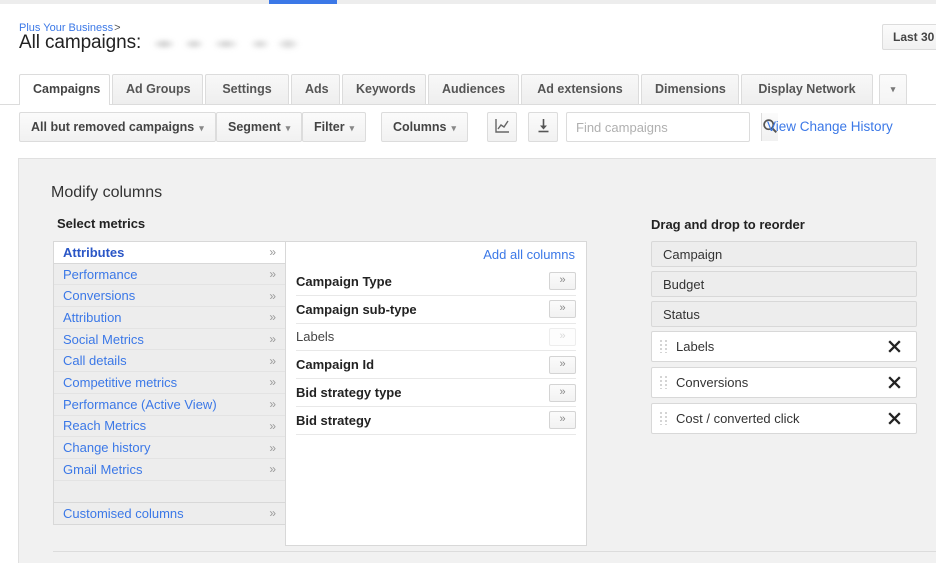  I want to click on campaign-scope-filter-button: All but removed campaigns ▾, so click(117, 127).